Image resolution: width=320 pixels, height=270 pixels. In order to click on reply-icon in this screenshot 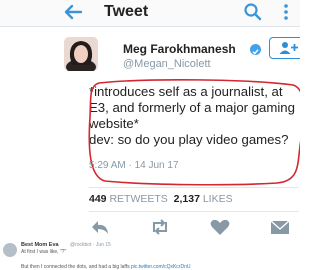, I will do `click(100, 227)`.